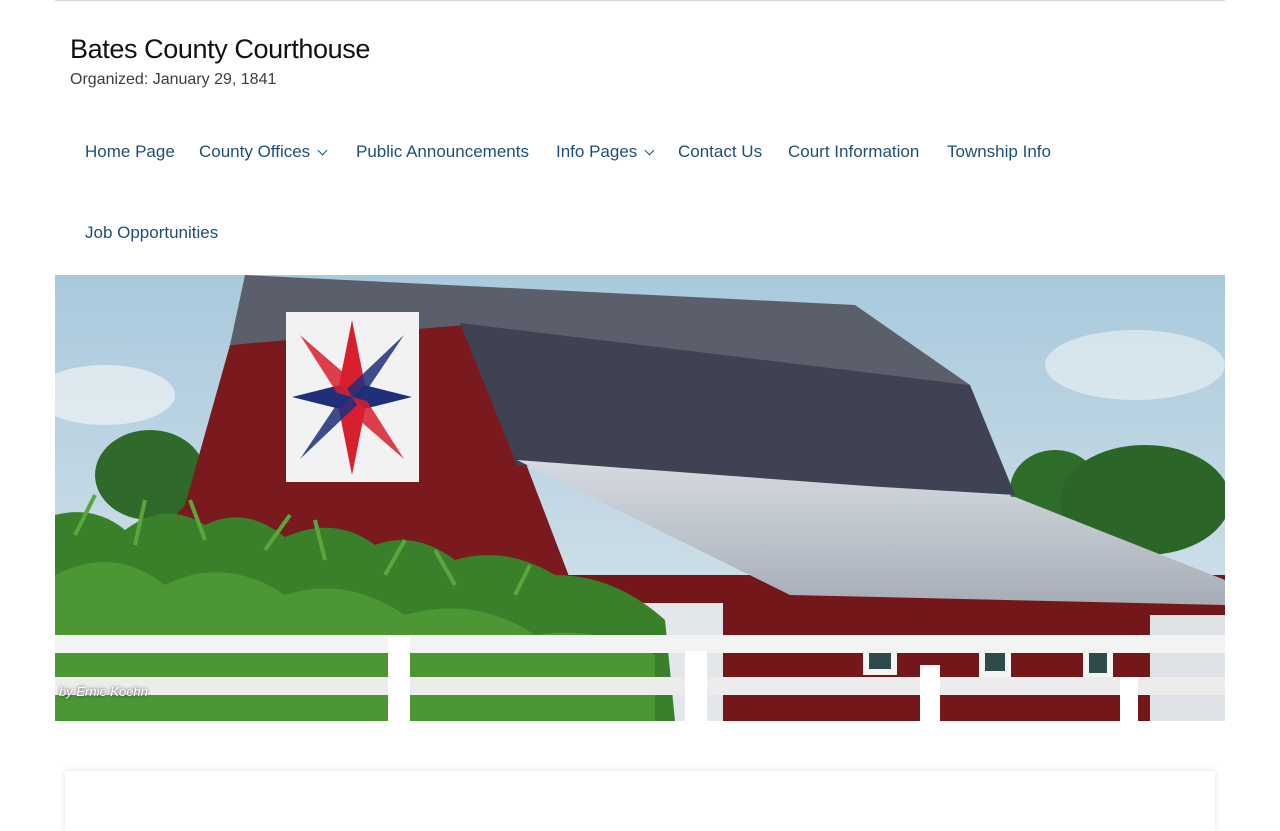  I want to click on nav-item-contact-us: Contact Us, so click(720, 152).